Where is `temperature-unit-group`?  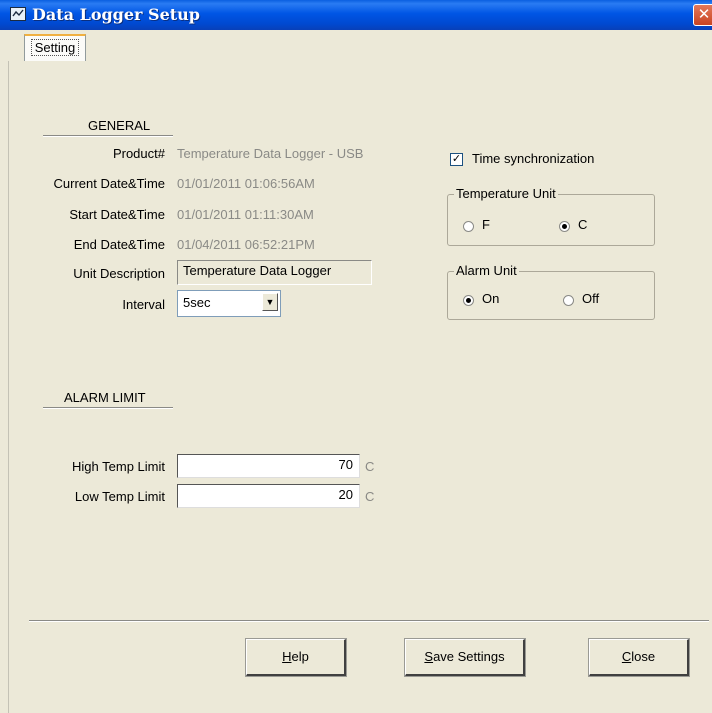
temperature-unit-group is located at coordinates (551, 220).